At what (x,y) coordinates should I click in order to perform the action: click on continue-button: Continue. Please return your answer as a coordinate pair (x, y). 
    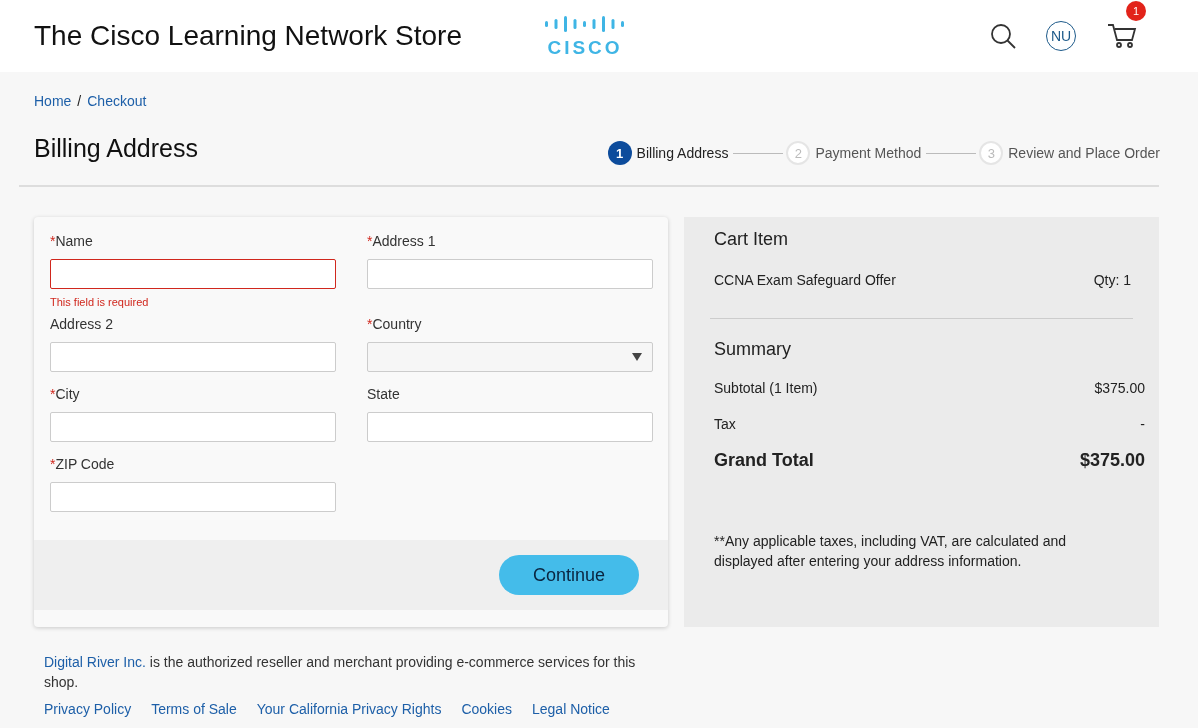
    Looking at the image, I should click on (569, 575).